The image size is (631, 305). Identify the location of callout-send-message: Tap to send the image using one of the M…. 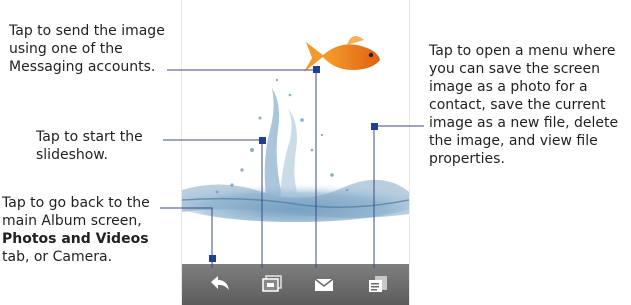
(89, 49).